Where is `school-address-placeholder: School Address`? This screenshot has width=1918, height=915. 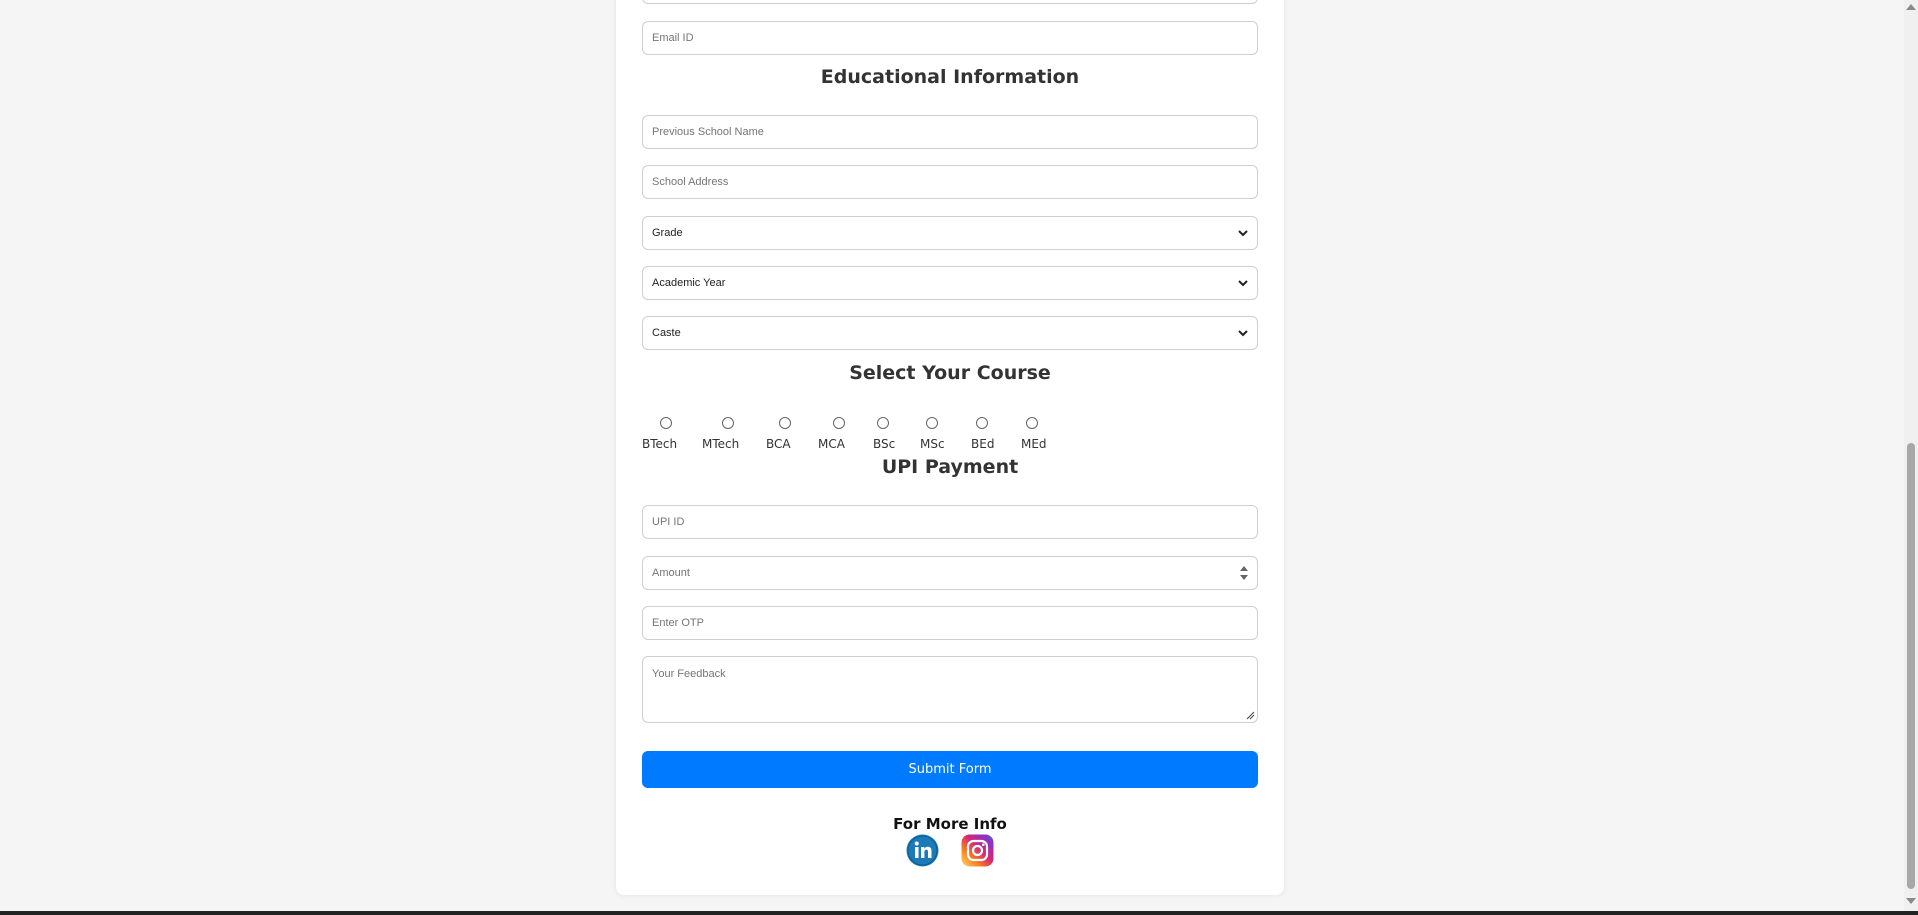 school-address-placeholder: School Address is located at coordinates (690, 182).